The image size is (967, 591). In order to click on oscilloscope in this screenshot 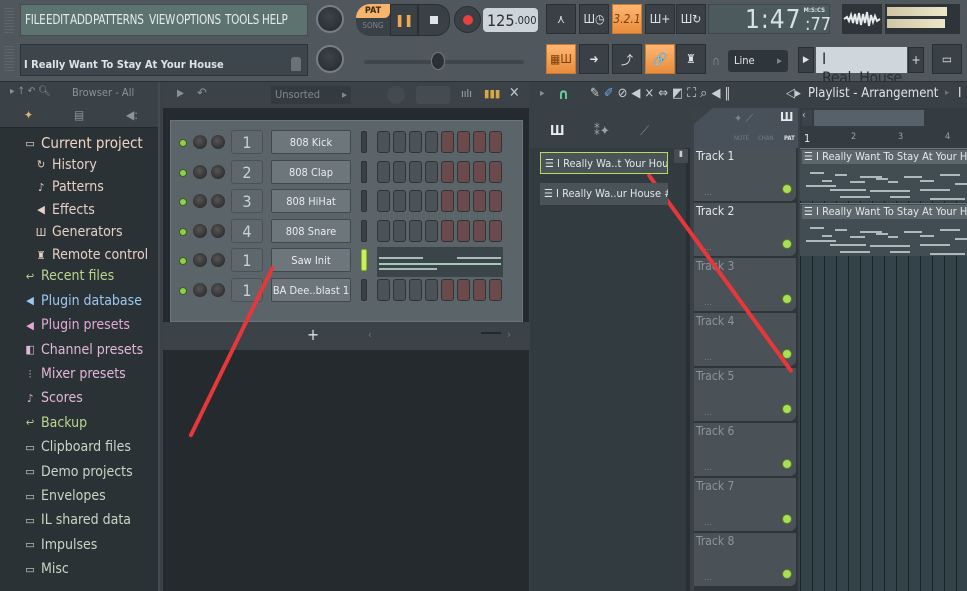, I will do `click(862, 19)`.